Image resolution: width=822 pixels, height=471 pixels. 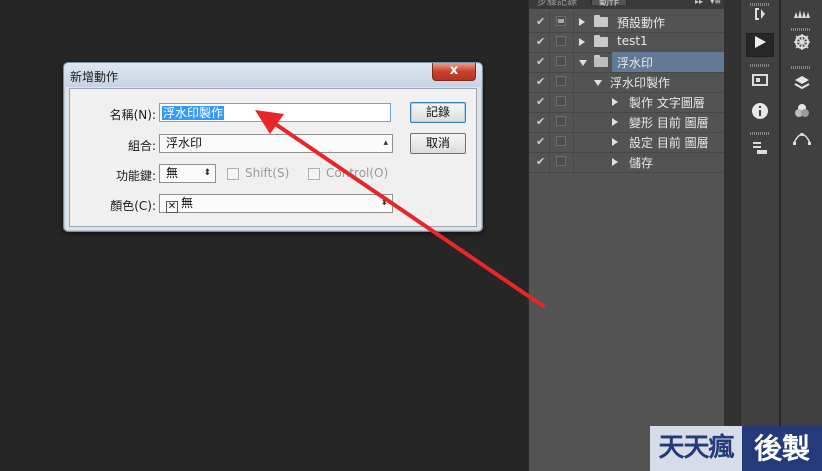 What do you see at coordinates (696, 448) in the screenshot?
I see `watermark-left: 天天瘋` at bounding box center [696, 448].